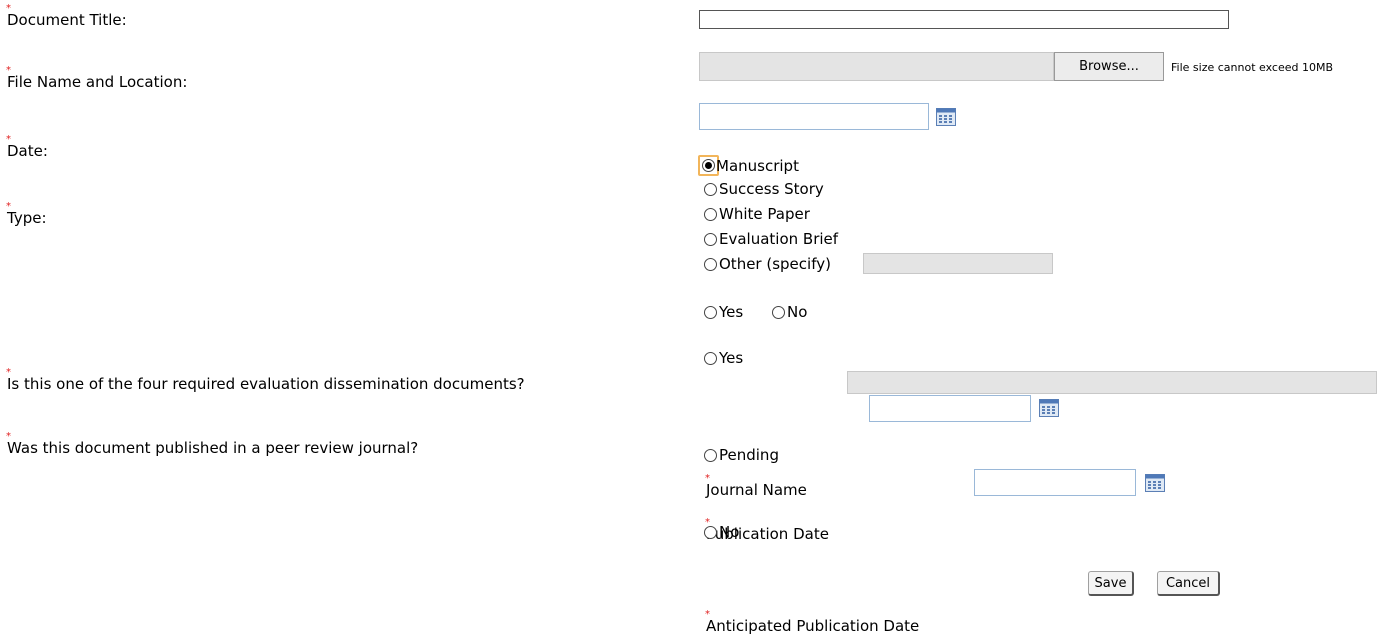 The width and height of the screenshot is (1390, 635). I want to click on type-radio-evaluation-brief: Evaluation Brief, so click(770, 239).